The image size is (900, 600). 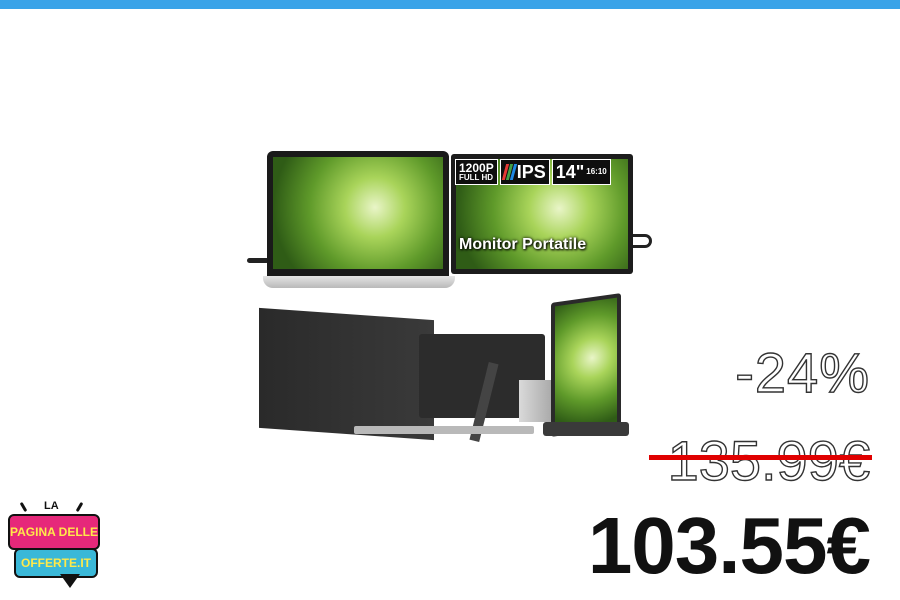 I want to click on resolution-badge: 1200P FULL HD, so click(x=476, y=172).